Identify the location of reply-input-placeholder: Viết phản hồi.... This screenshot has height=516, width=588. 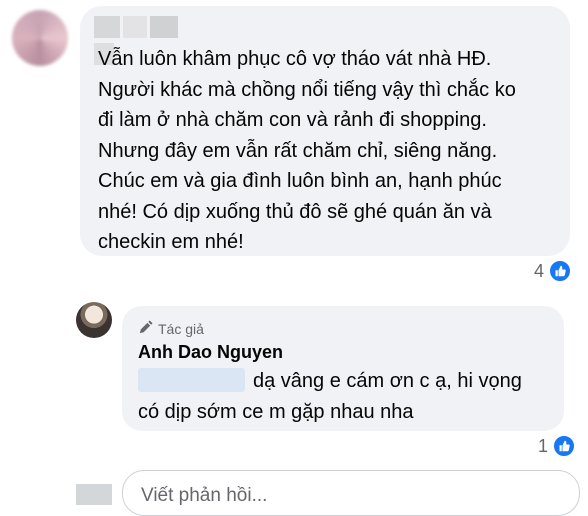
(204, 495).